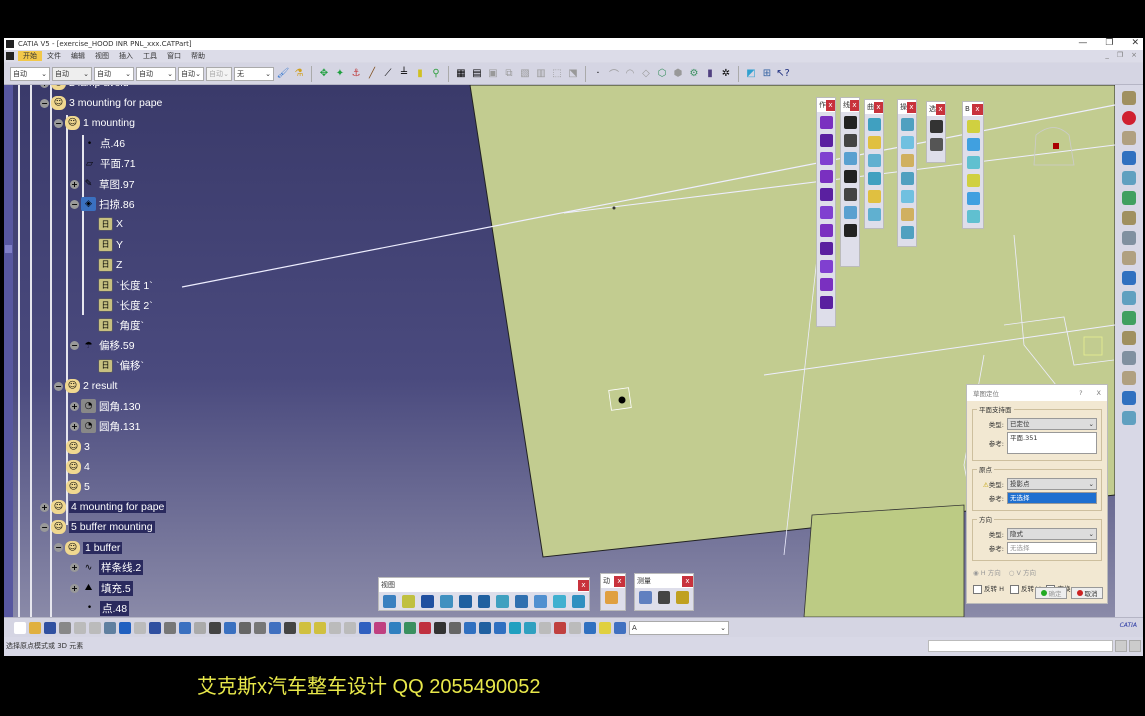 The width and height of the screenshot is (1145, 716). What do you see at coordinates (101, 588) in the screenshot?
I see `tree-node: + ⛰ 填充.5` at bounding box center [101, 588].